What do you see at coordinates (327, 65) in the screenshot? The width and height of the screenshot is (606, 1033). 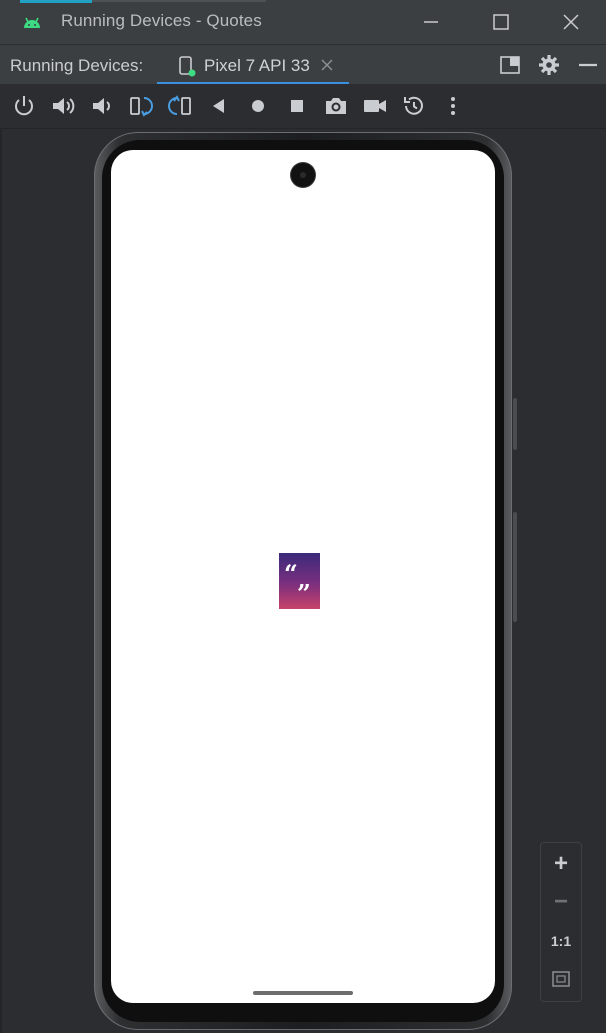 I see `tab-close-icon` at bounding box center [327, 65].